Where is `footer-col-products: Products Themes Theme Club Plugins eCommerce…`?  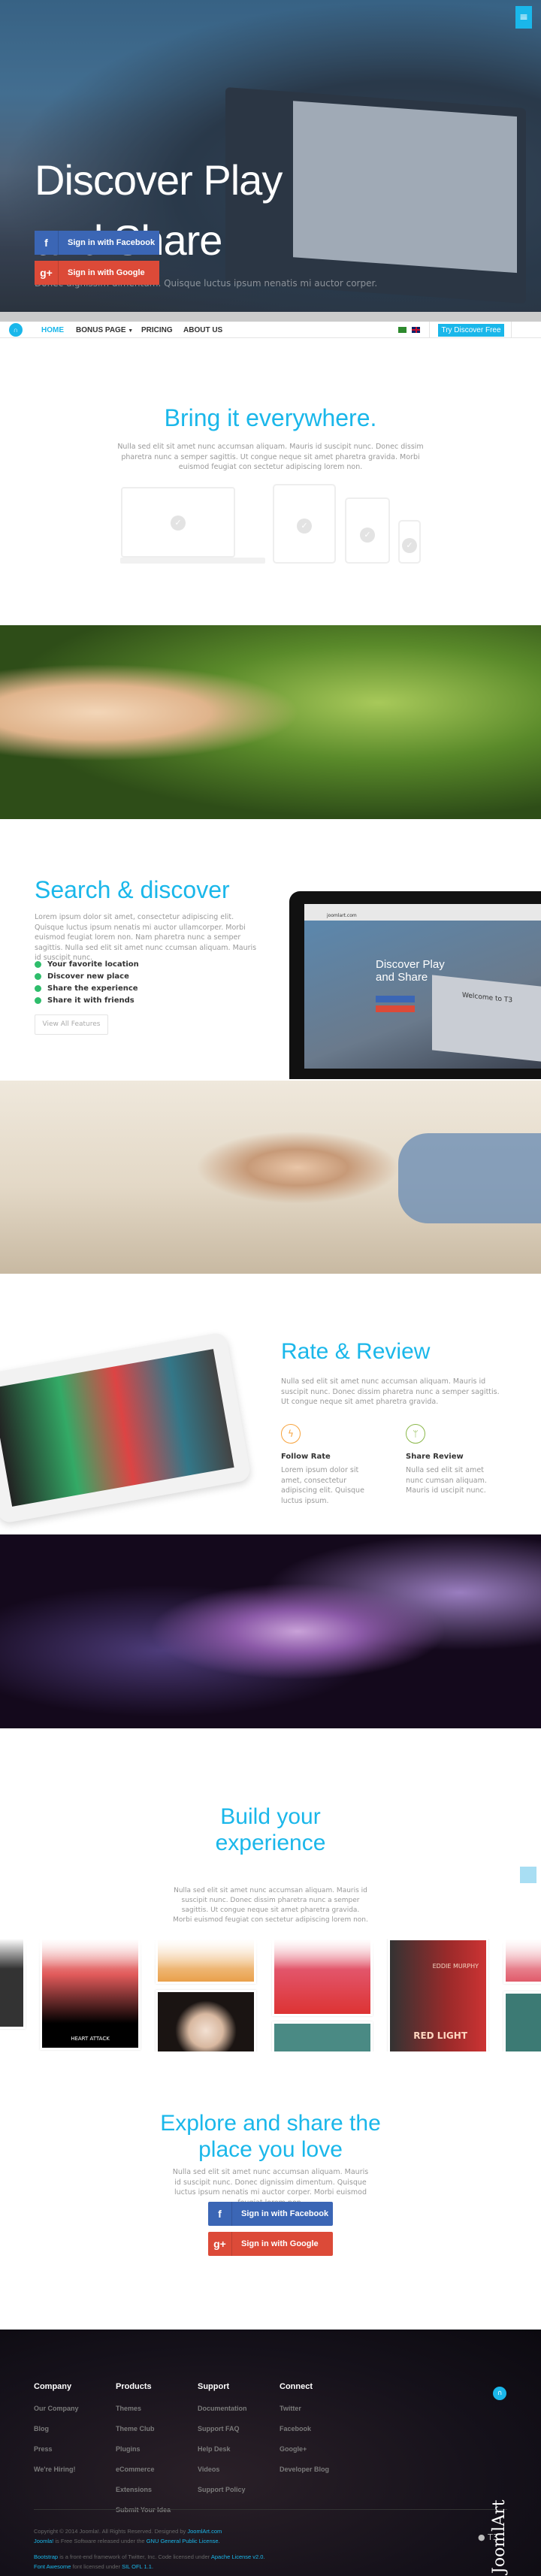 footer-col-products: Products Themes Theme Club Plugins eCommerce… is located at coordinates (143, 2448).